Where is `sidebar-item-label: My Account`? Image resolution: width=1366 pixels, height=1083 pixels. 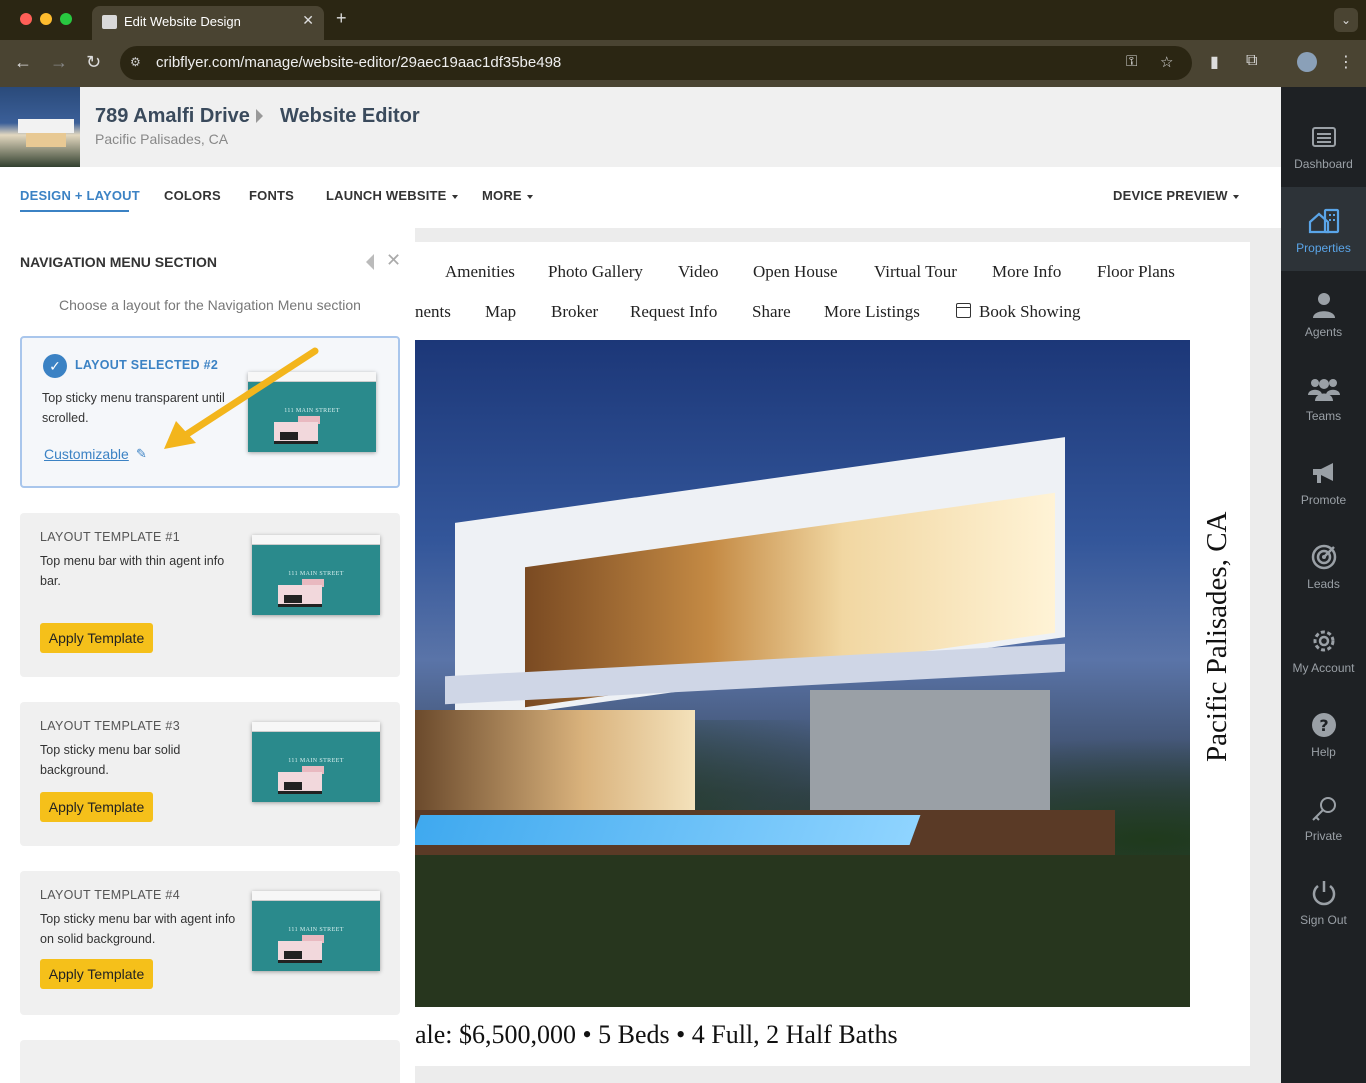
sidebar-item-label: My Account is located at coordinates (1323, 668).